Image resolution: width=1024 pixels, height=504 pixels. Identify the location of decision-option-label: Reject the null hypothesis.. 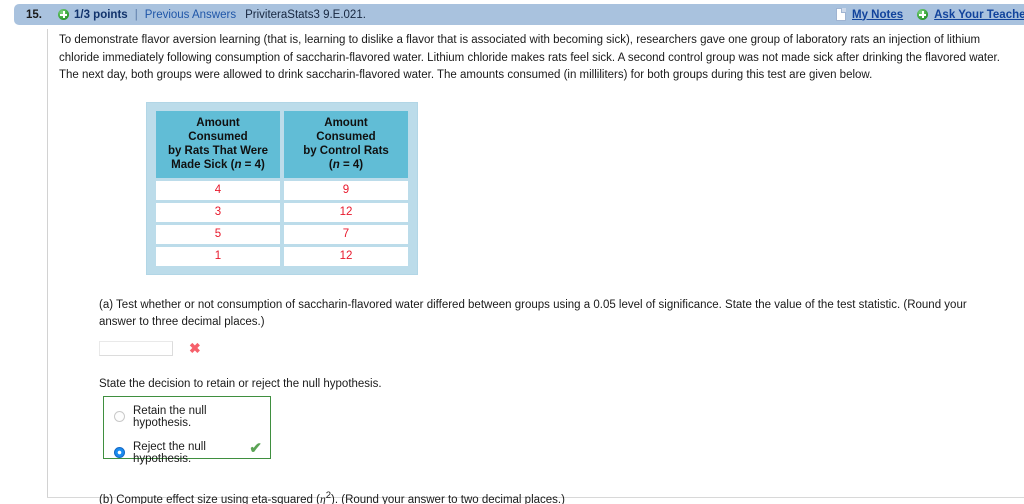
(169, 452).